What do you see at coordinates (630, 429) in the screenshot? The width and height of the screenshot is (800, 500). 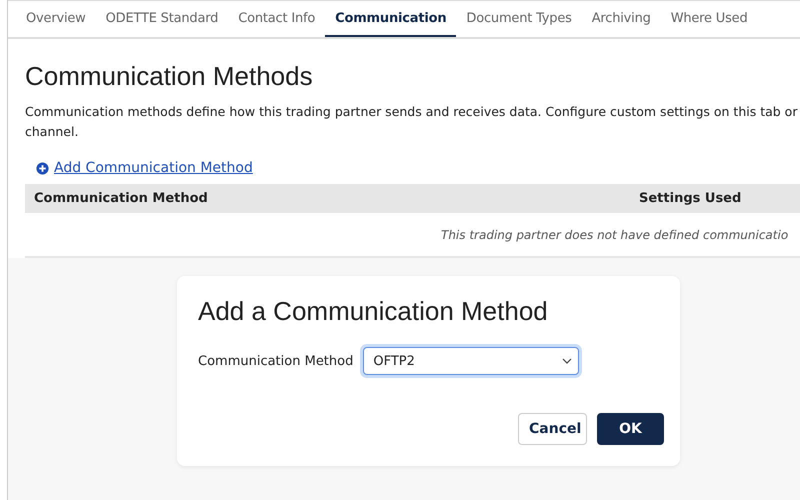 I see `ok-button: OK` at bounding box center [630, 429].